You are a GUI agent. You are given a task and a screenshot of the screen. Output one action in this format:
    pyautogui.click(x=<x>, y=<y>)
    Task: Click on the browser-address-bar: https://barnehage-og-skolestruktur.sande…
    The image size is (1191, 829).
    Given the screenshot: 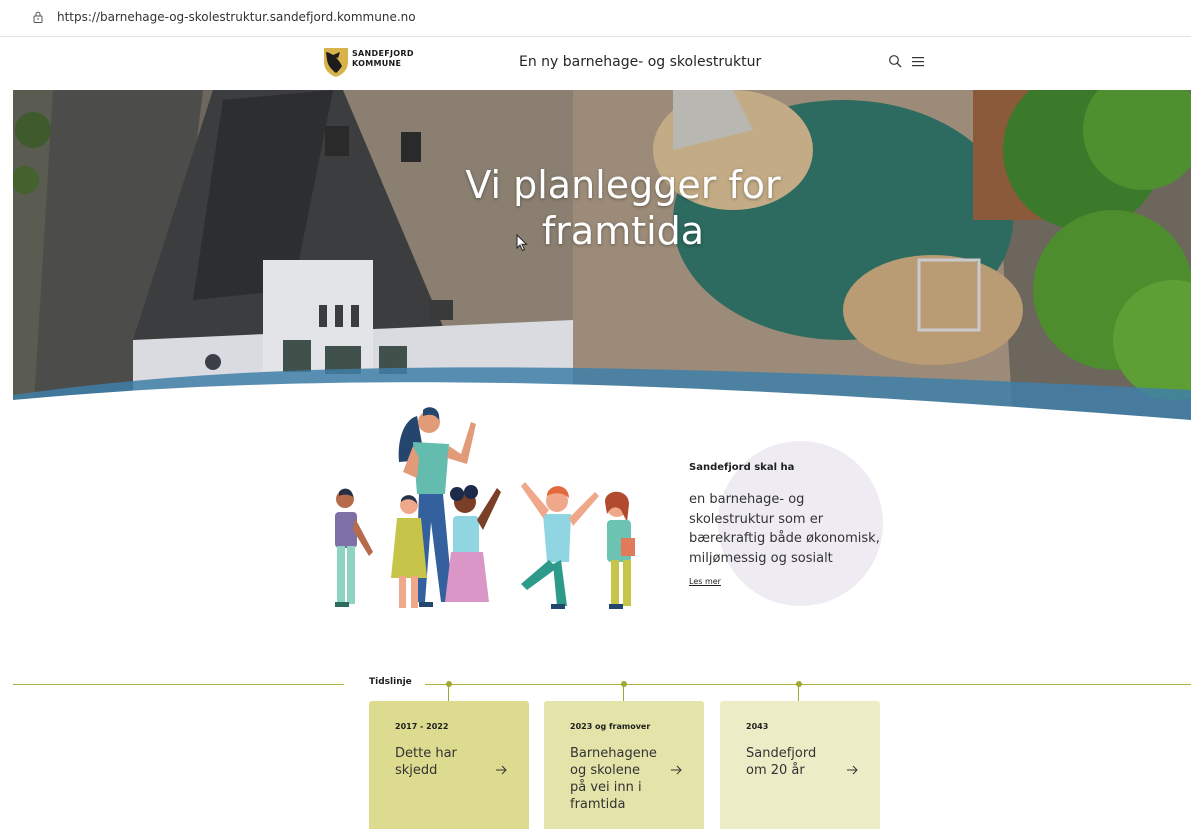 What is the action you would take?
    pyautogui.click(x=595, y=18)
    